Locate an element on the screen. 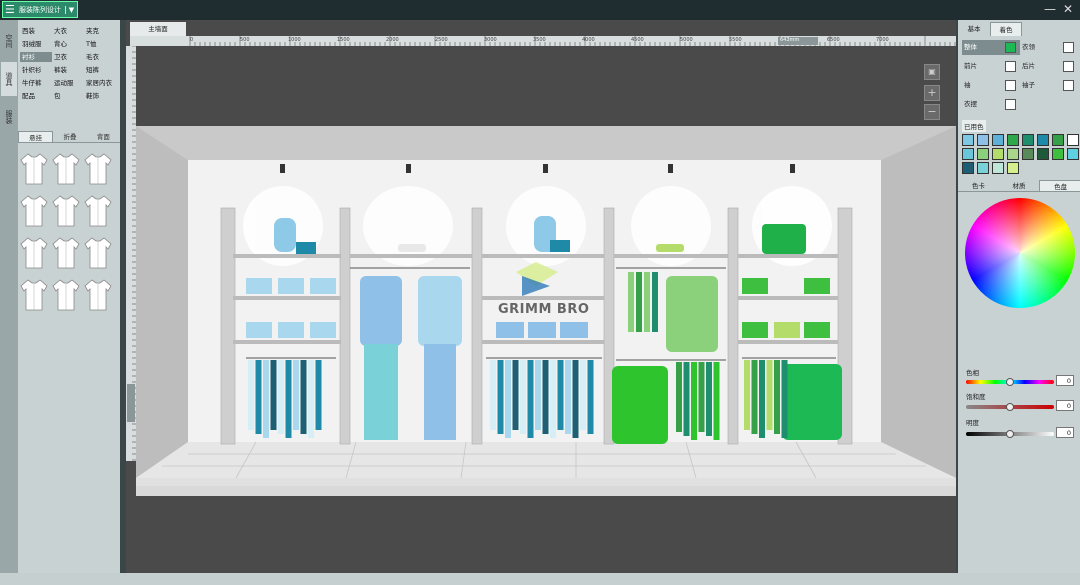  brightness-slider is located at coordinates (1010, 434).